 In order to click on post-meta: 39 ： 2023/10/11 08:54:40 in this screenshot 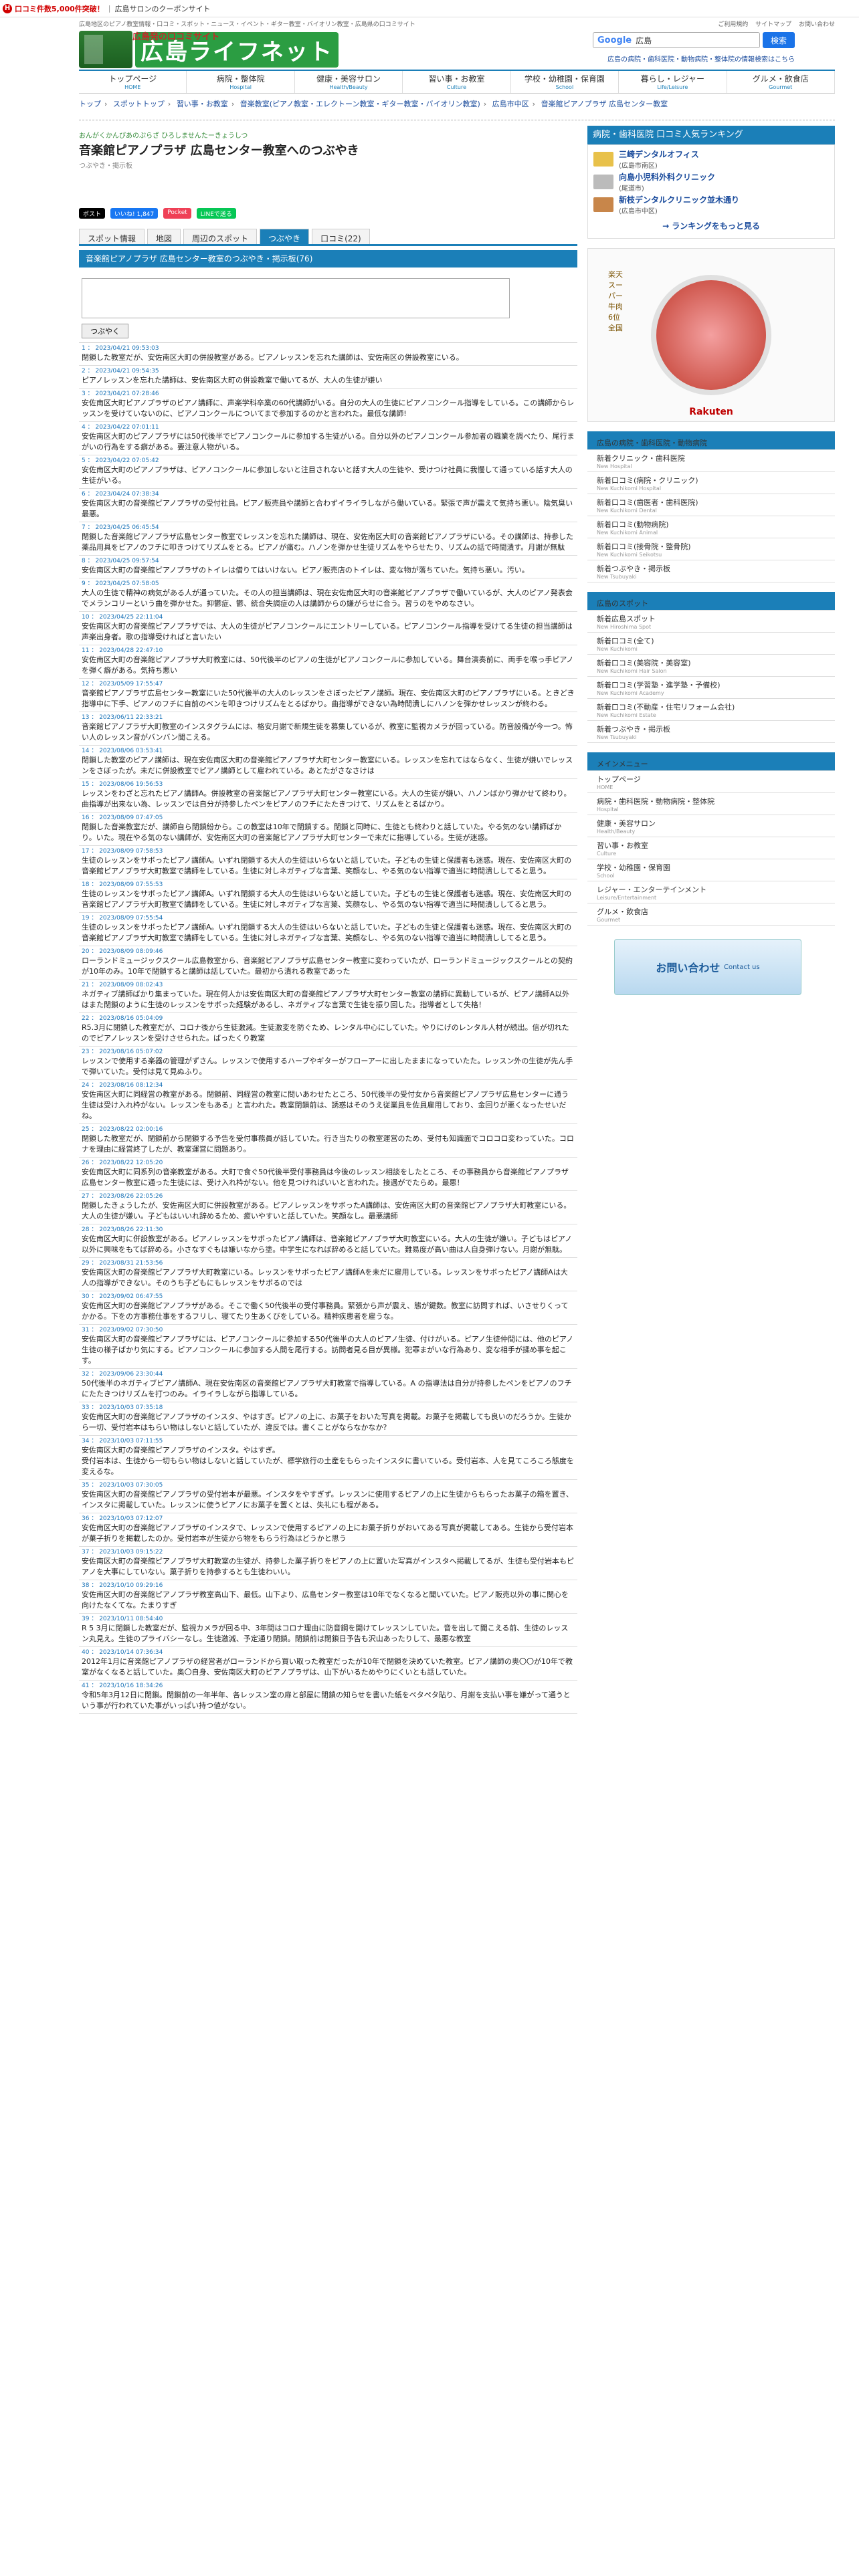, I will do `click(122, 1619)`.